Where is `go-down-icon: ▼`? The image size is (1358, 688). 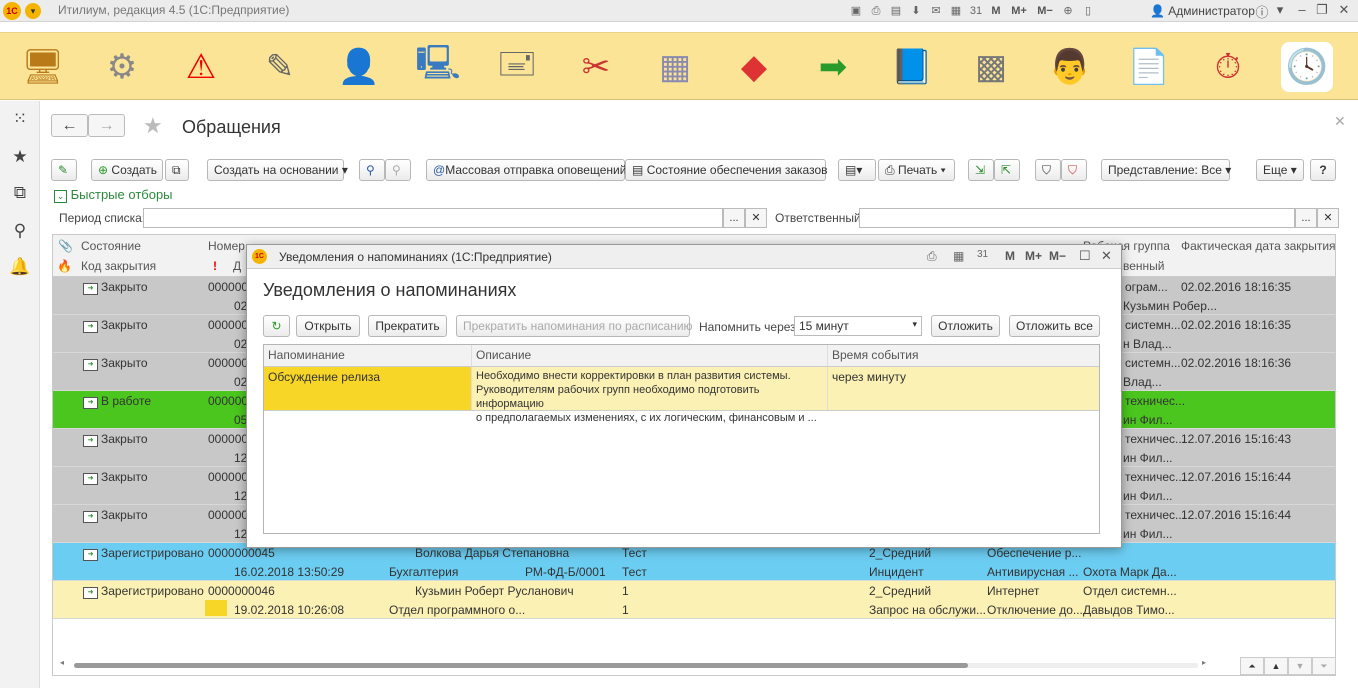
go-down-icon: ▼ is located at coordinates (1300, 666).